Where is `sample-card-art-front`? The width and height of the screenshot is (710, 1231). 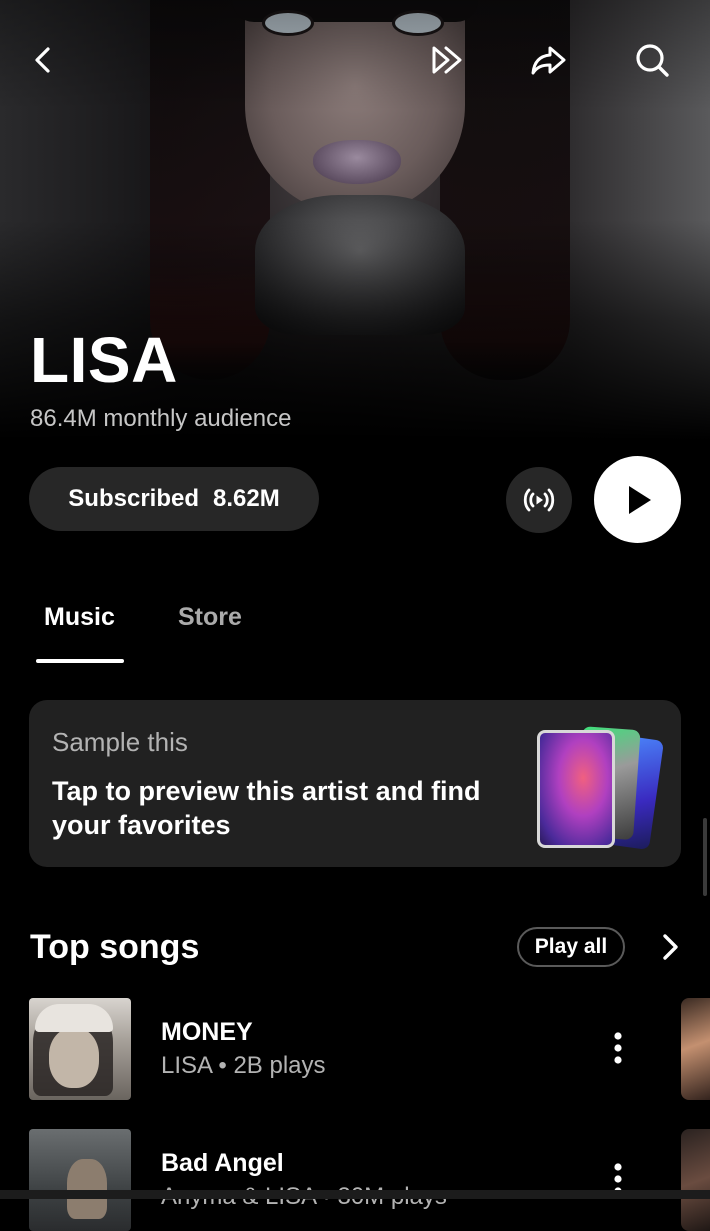
sample-card-art-front is located at coordinates (576, 789).